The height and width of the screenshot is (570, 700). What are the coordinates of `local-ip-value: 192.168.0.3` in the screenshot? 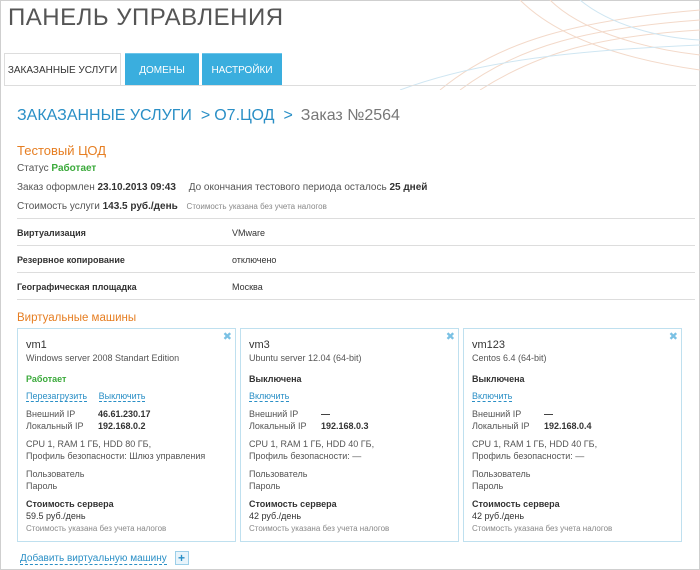 It's located at (345, 426).